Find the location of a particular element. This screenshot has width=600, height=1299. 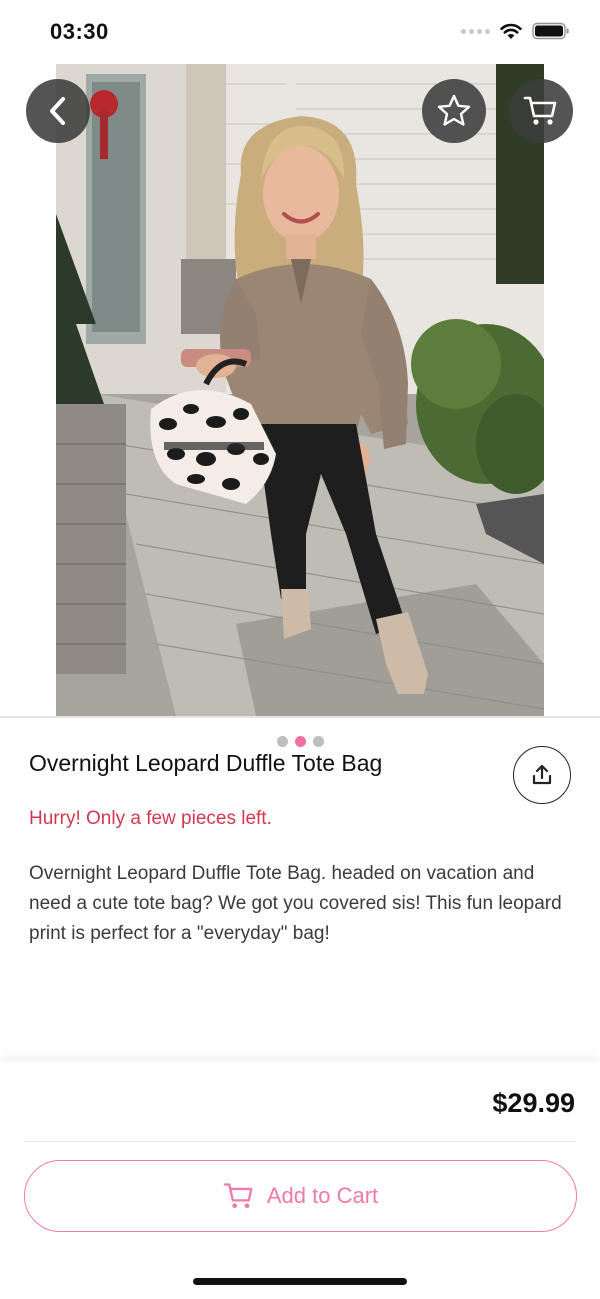

cart-button is located at coordinates (541, 111).